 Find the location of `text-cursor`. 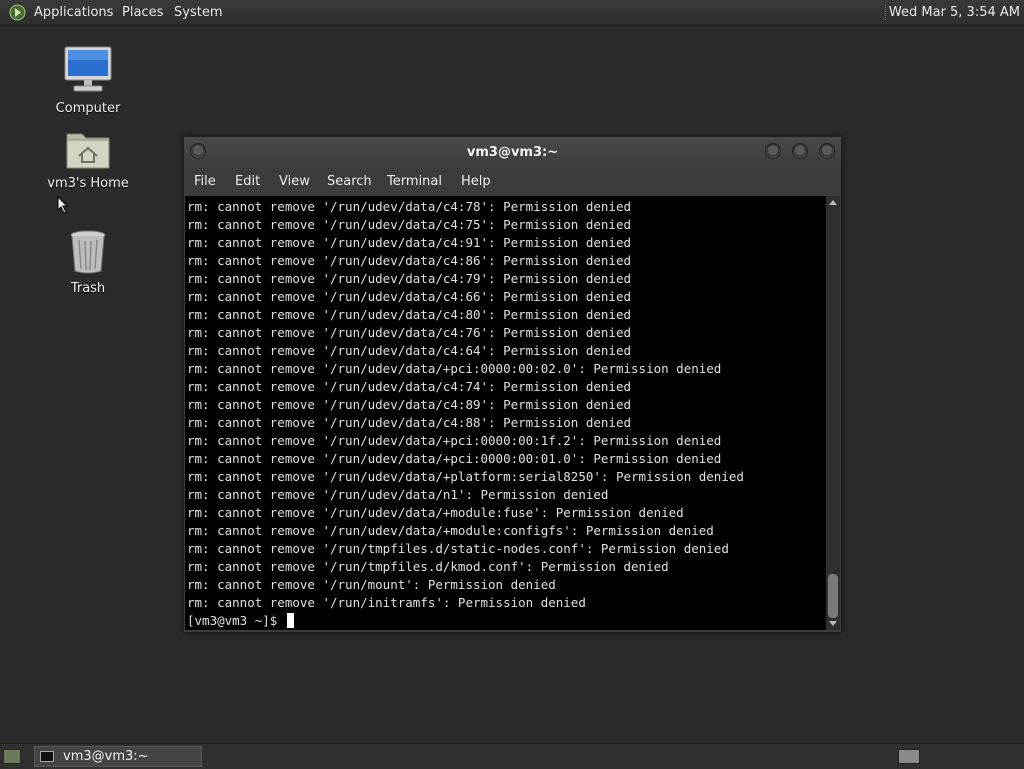

text-cursor is located at coordinates (290, 620).